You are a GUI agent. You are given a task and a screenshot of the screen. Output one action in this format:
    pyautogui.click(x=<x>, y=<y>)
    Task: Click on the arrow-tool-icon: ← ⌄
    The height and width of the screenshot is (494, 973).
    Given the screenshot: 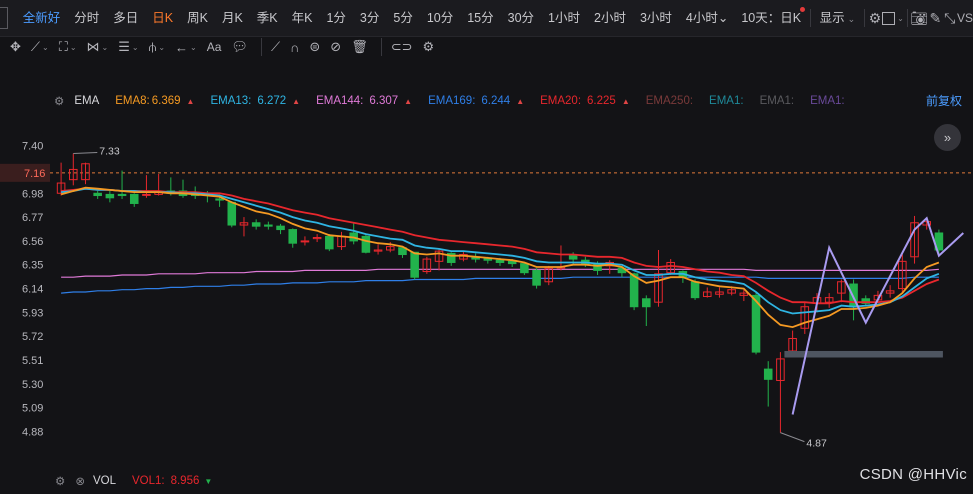 What is the action you would take?
    pyautogui.click(x=186, y=47)
    